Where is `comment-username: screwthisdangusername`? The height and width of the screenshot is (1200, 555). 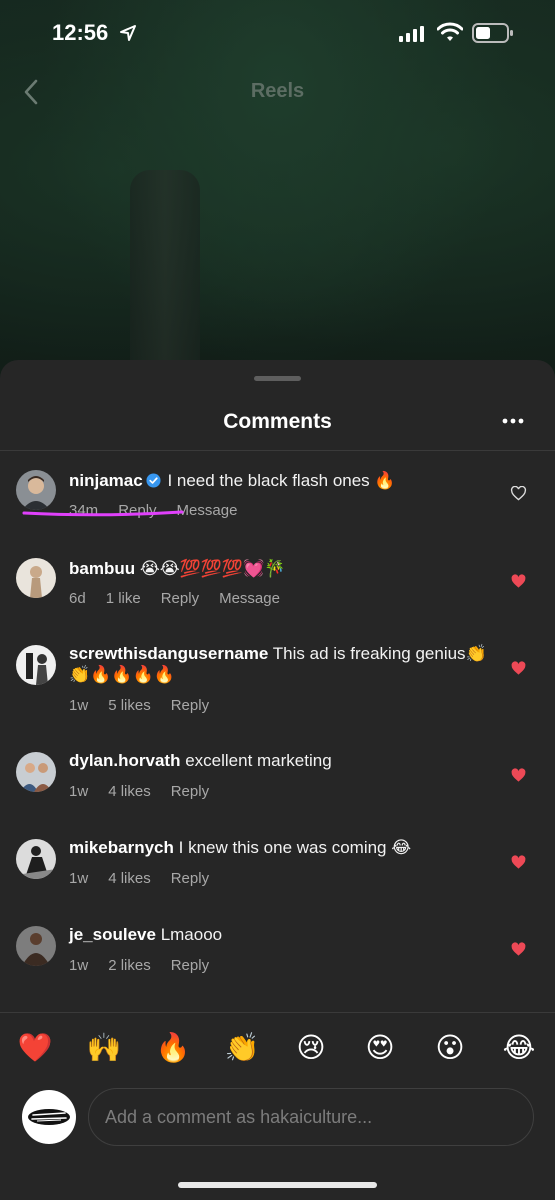
comment-username: screwthisdangusername is located at coordinates (168, 653).